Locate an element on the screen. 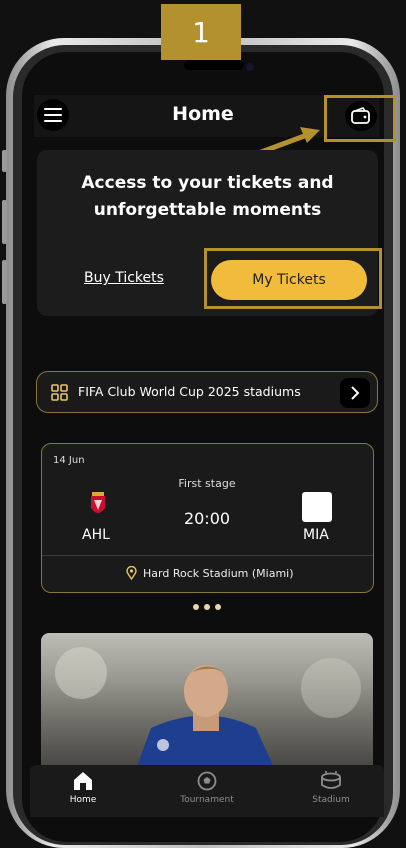 The width and height of the screenshot is (406, 848). phone-notch is located at coordinates (214, 65).